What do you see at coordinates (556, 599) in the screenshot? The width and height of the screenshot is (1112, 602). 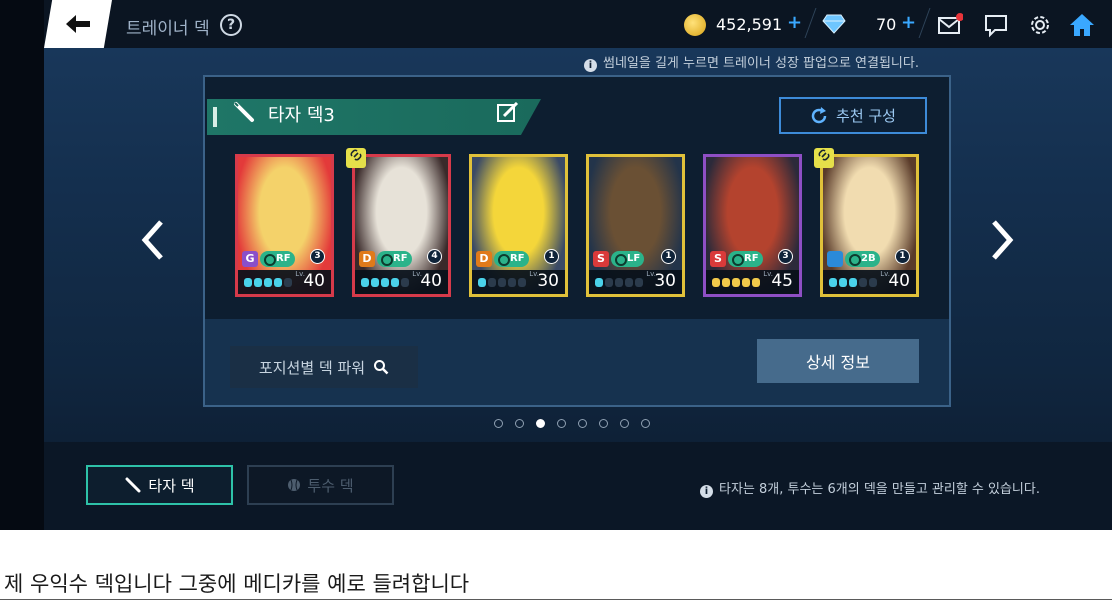 I see `caption-underline` at bounding box center [556, 599].